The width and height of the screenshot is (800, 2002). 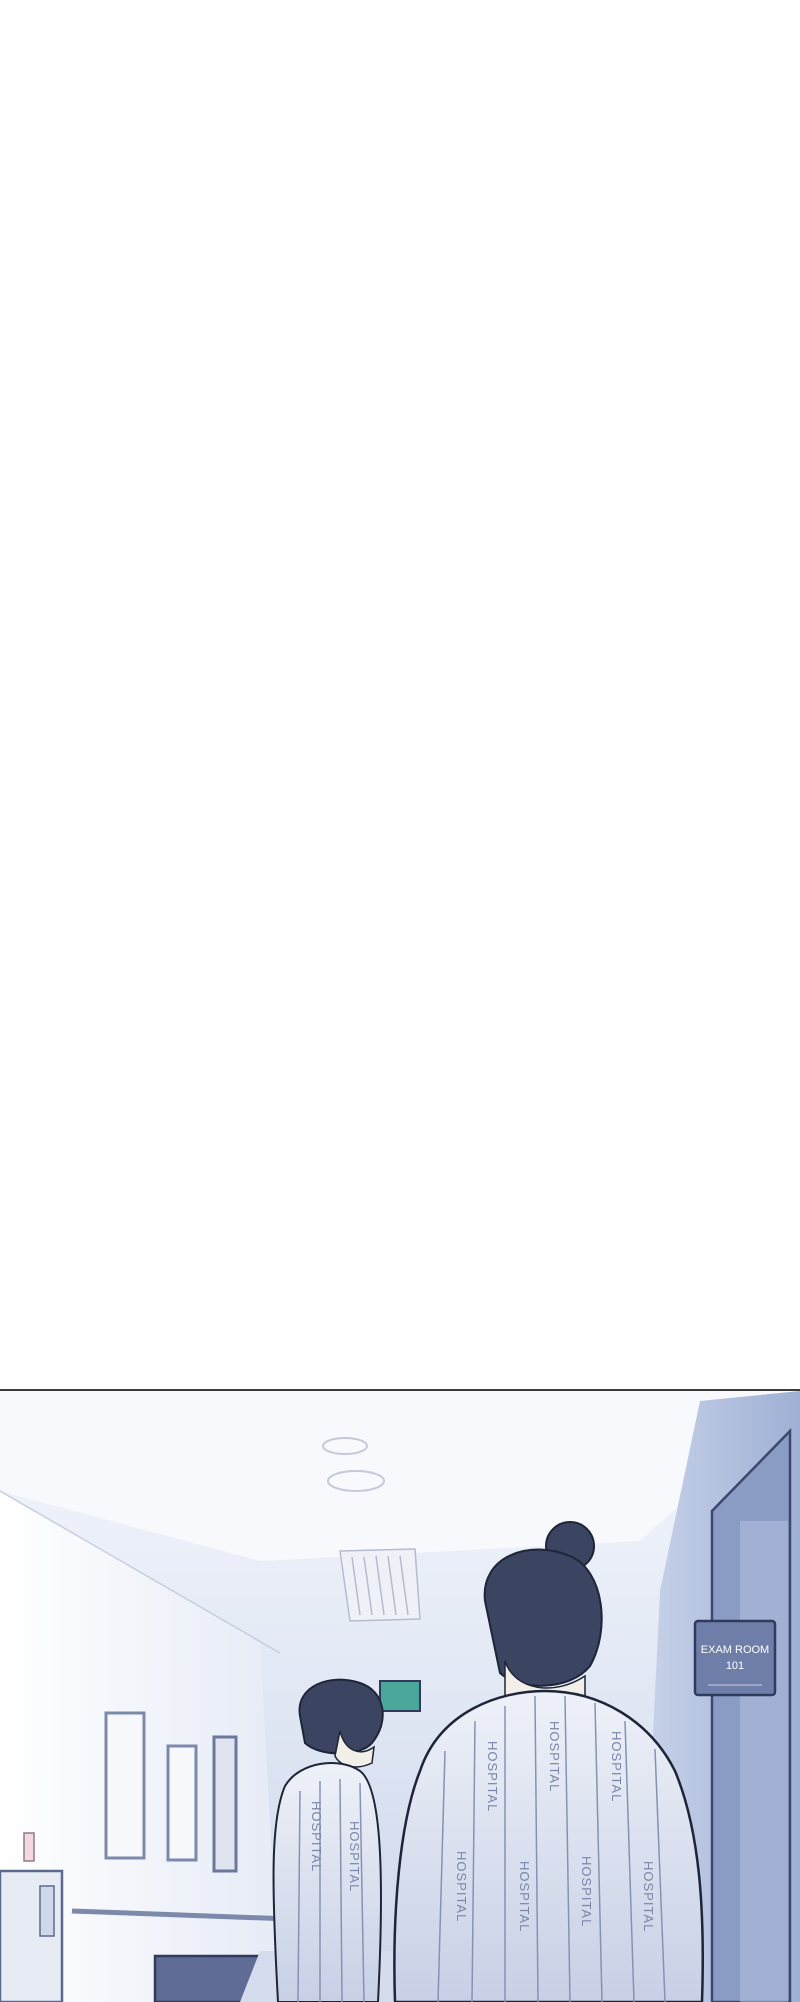 I want to click on exit-sign, so click(x=400, y=1696).